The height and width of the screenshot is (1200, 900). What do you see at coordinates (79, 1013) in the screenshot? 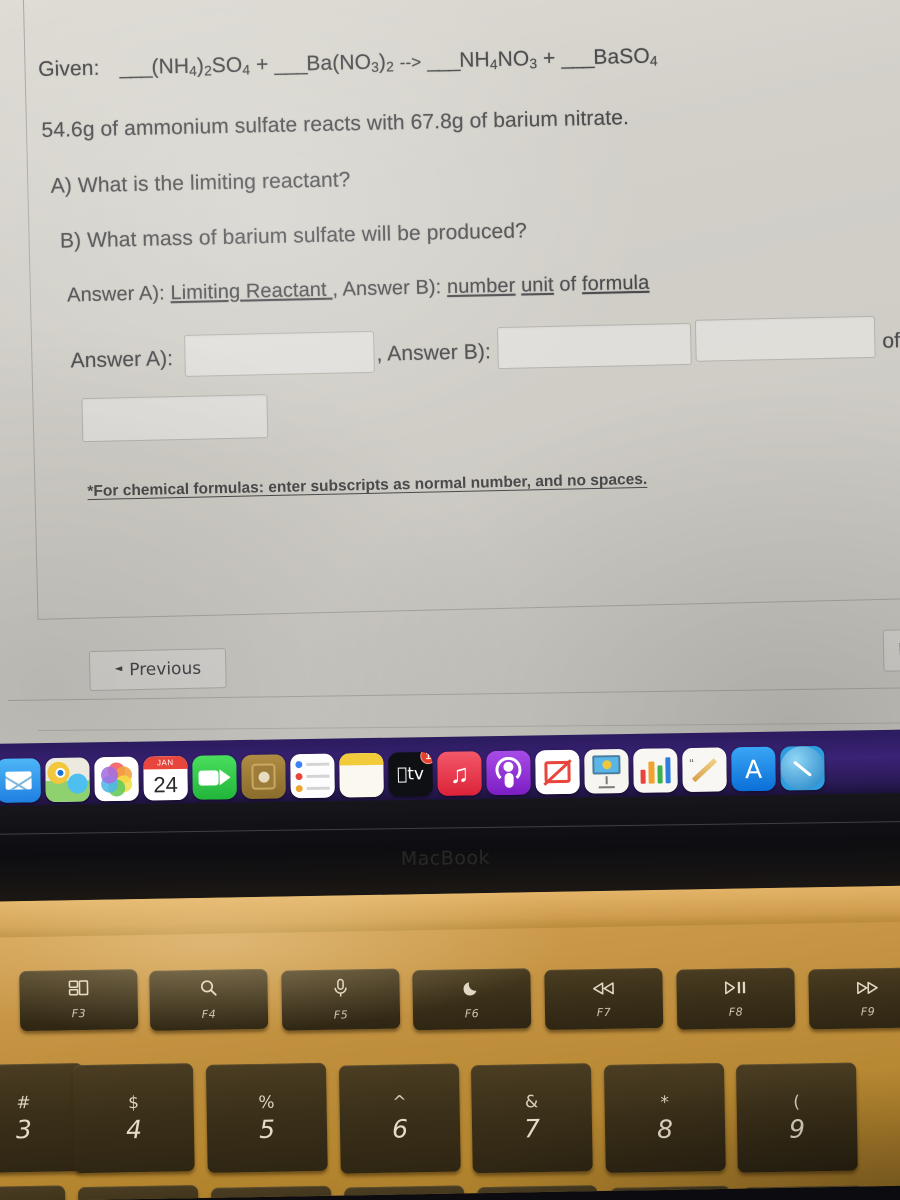
I see `key-label: F3` at bounding box center [79, 1013].